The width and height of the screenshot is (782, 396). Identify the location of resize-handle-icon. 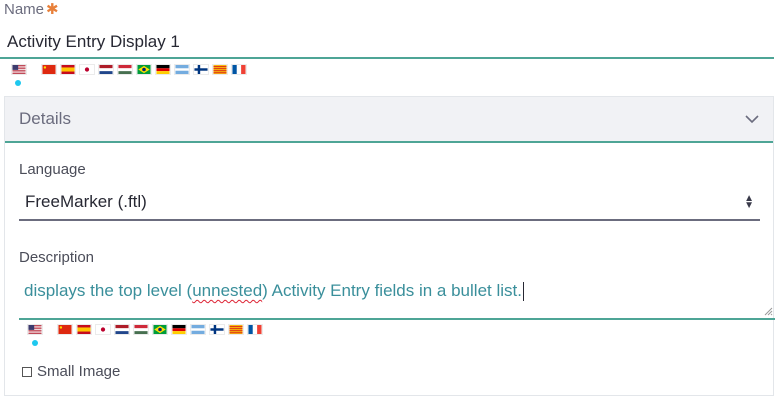
(768, 311).